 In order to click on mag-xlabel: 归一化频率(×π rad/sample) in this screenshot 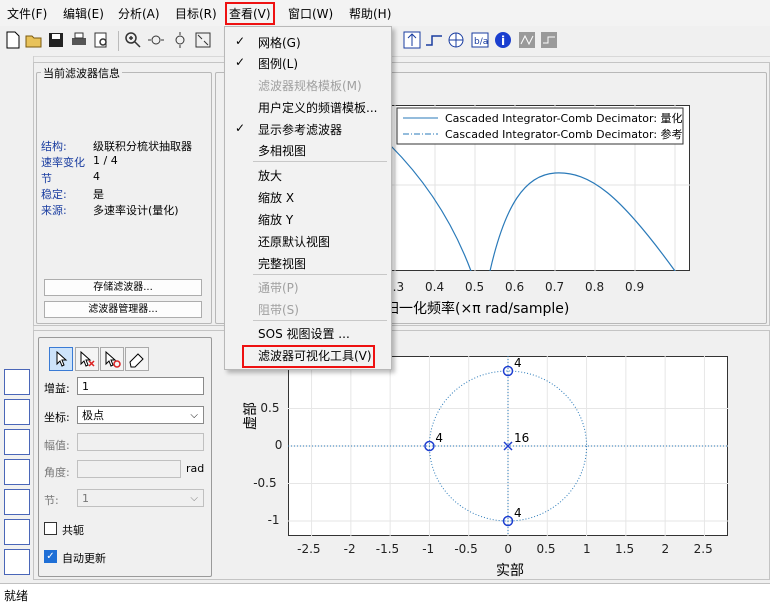, I will do `click(477, 309)`.